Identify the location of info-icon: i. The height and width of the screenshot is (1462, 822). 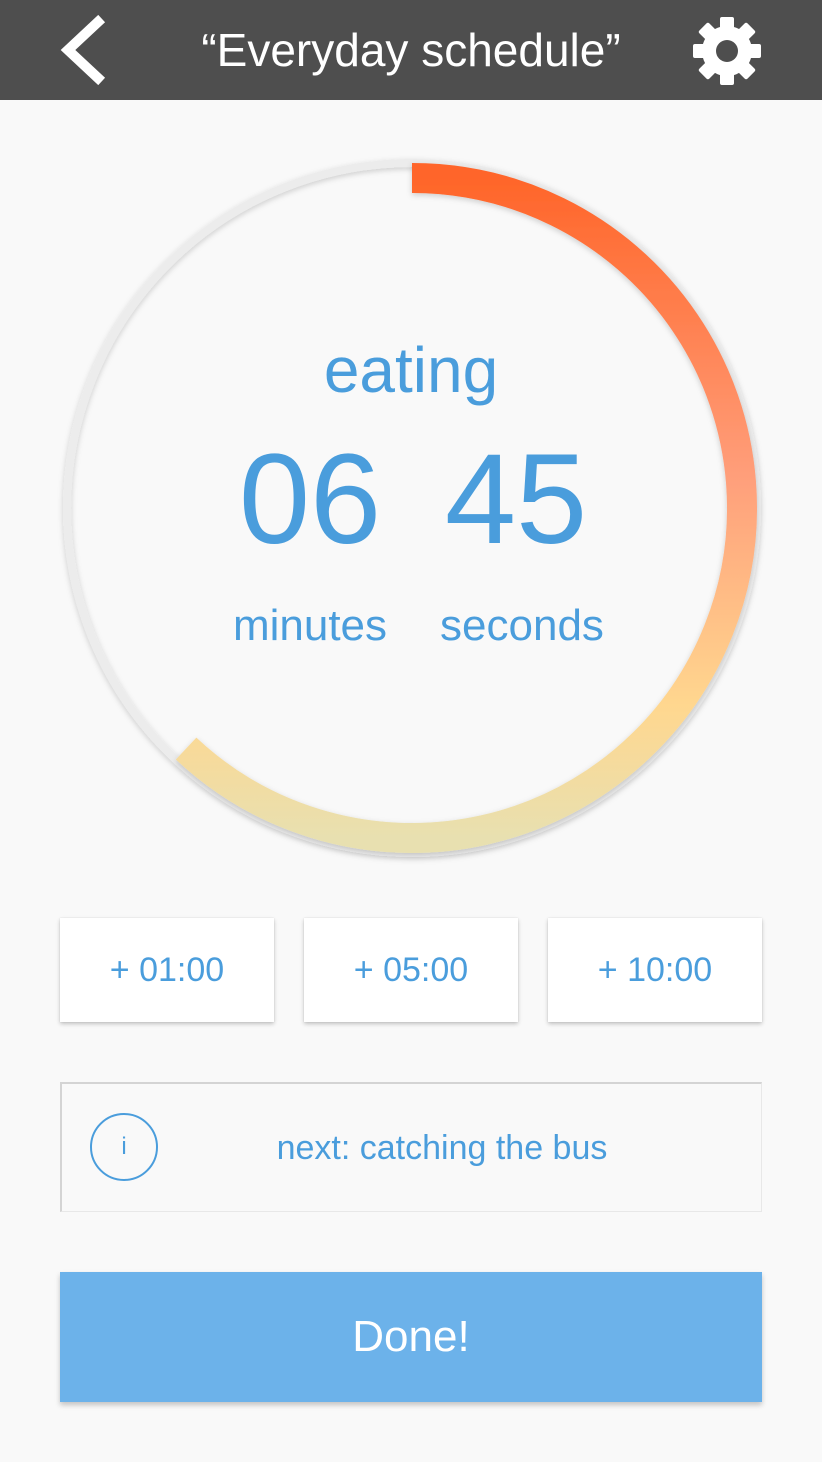
(124, 1147).